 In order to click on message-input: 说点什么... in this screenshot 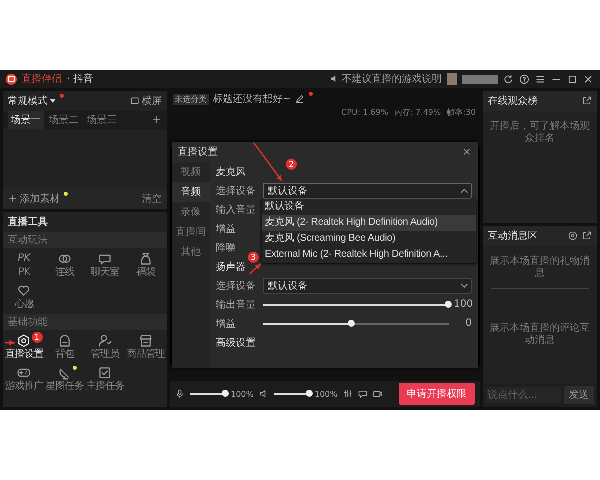, I will do `click(523, 395)`.